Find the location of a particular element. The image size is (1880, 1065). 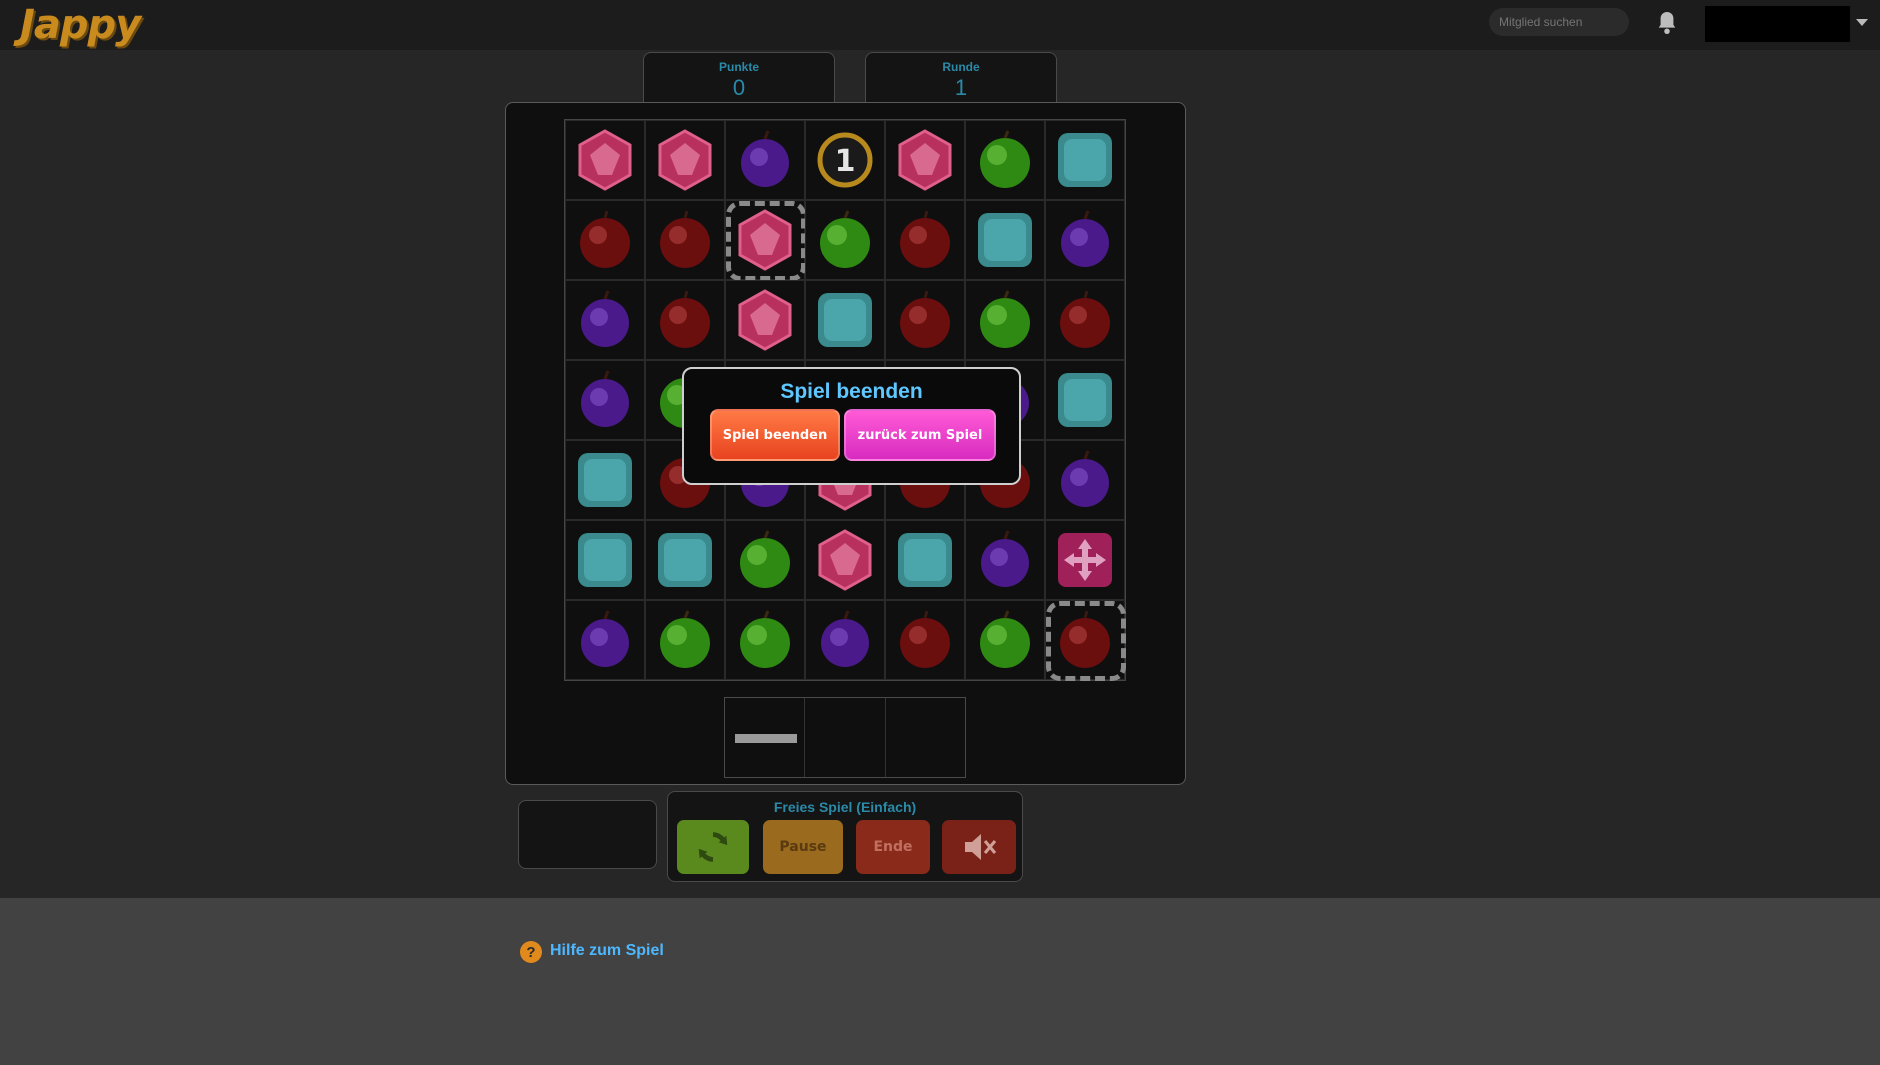

refresh-icon is located at coordinates (713, 847).